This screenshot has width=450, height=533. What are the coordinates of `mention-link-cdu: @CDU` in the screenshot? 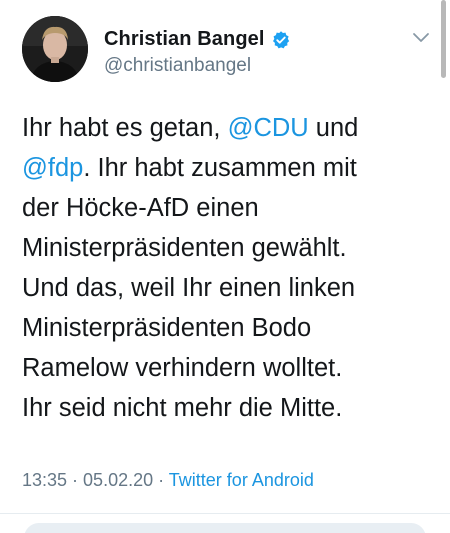 It's located at (268, 128).